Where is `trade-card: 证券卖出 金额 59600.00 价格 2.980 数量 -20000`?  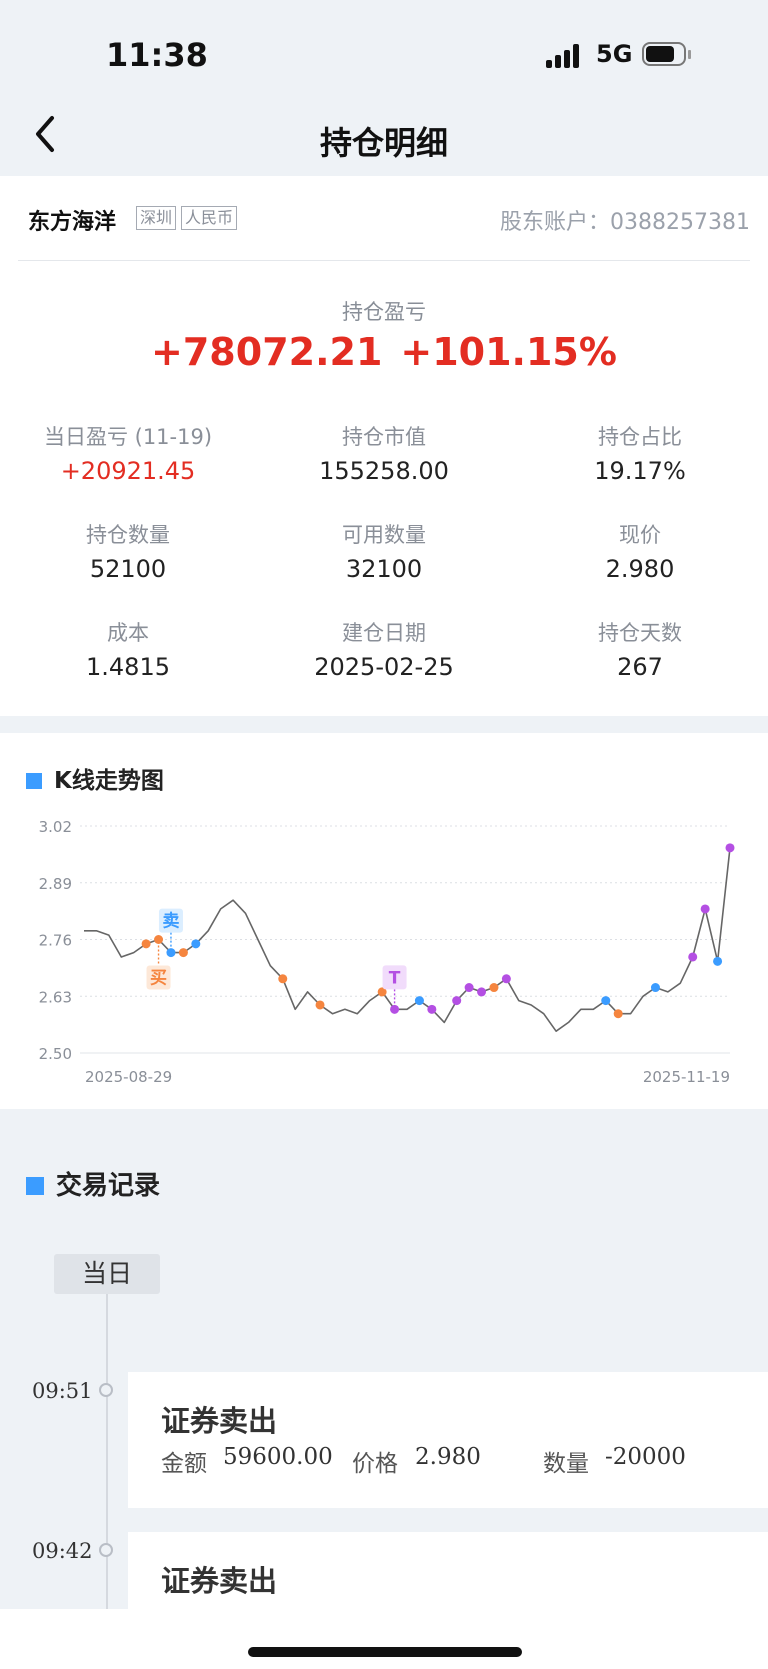
trade-card: 证券卖出 金额 59600.00 价格 2.980 数量 -20000 is located at coordinates (448, 1440).